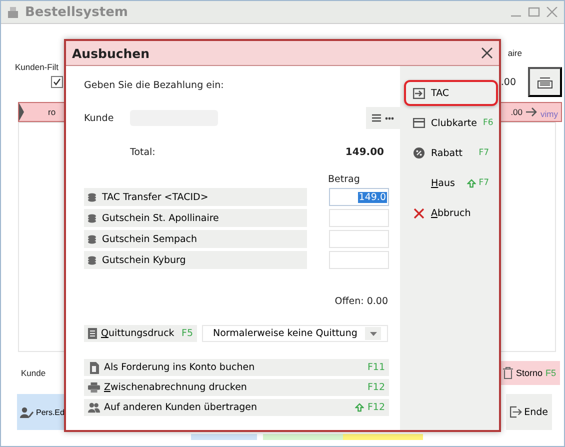 Image resolution: width=565 pixels, height=447 pixels. What do you see at coordinates (236, 407) in the screenshot?
I see `action-button: Auf anderen Kunden übertragen F12` at bounding box center [236, 407].